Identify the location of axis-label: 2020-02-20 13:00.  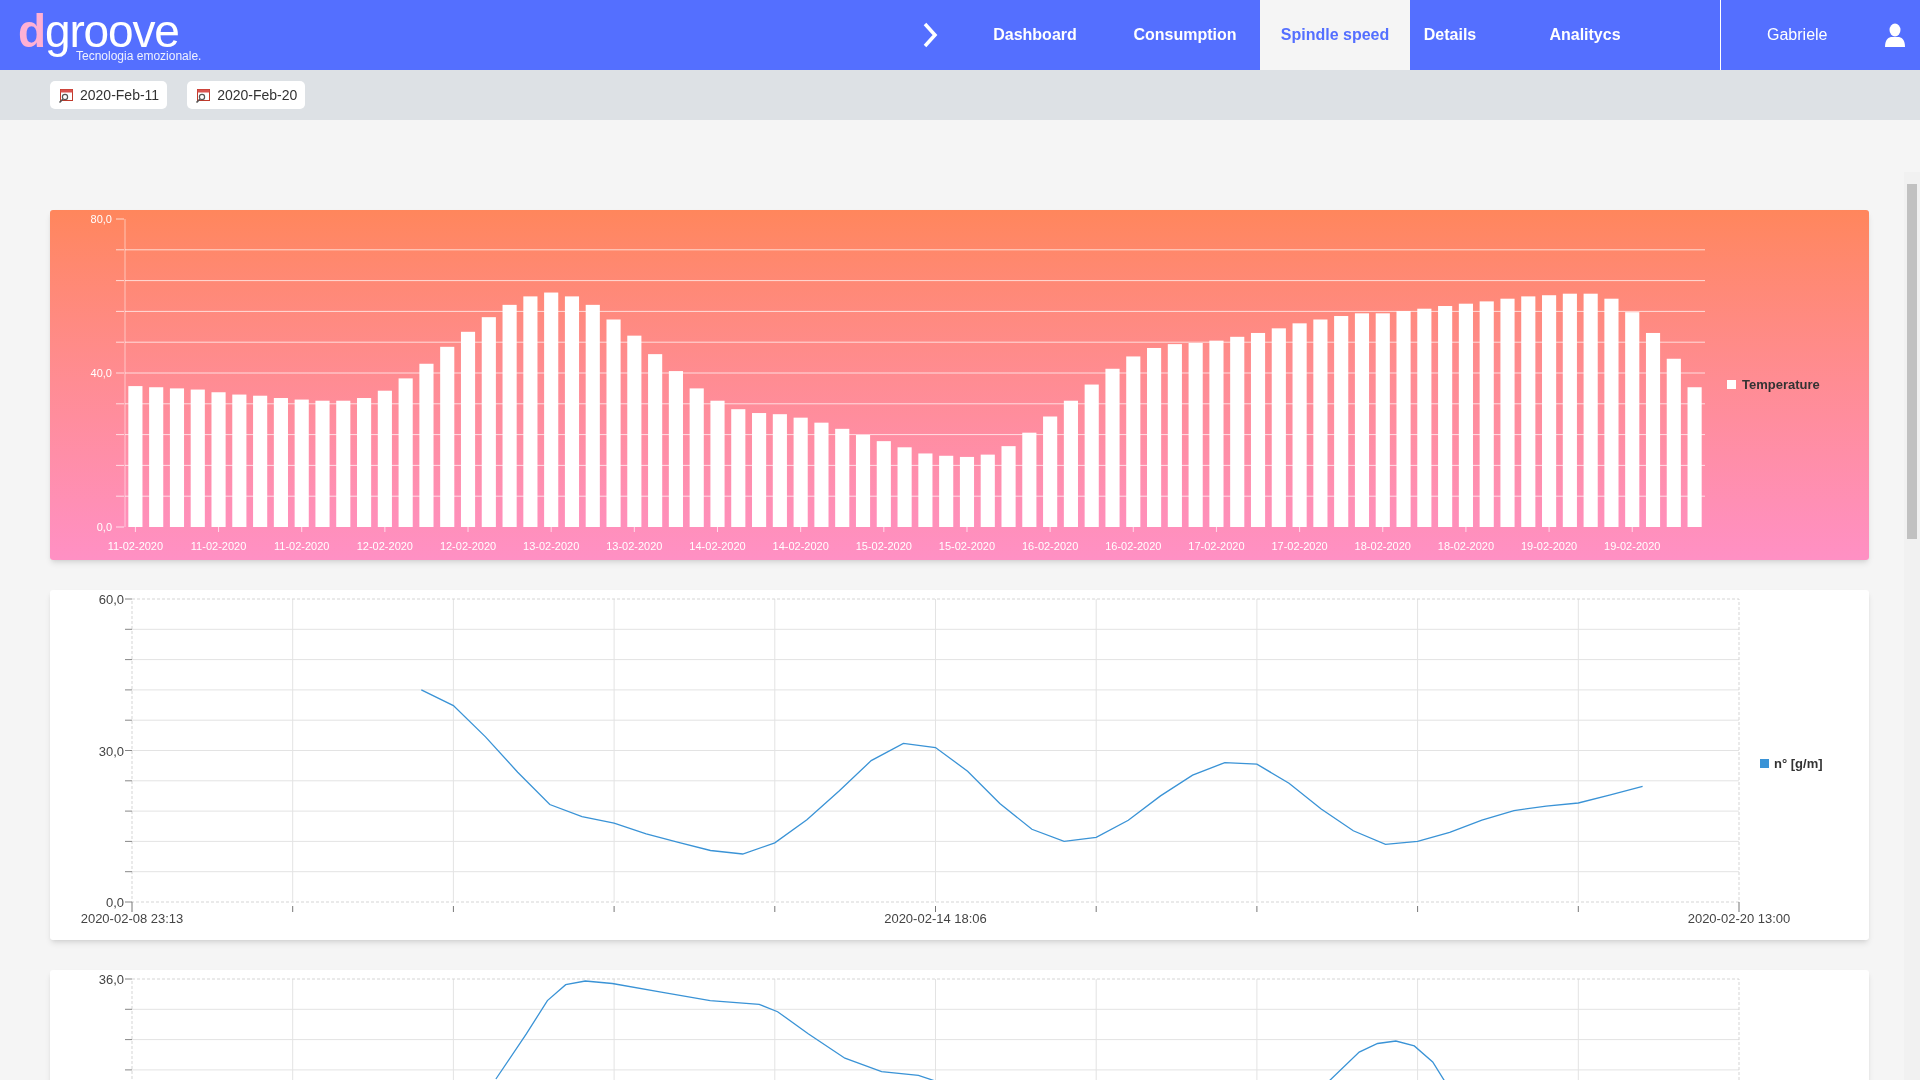
(1739, 918).